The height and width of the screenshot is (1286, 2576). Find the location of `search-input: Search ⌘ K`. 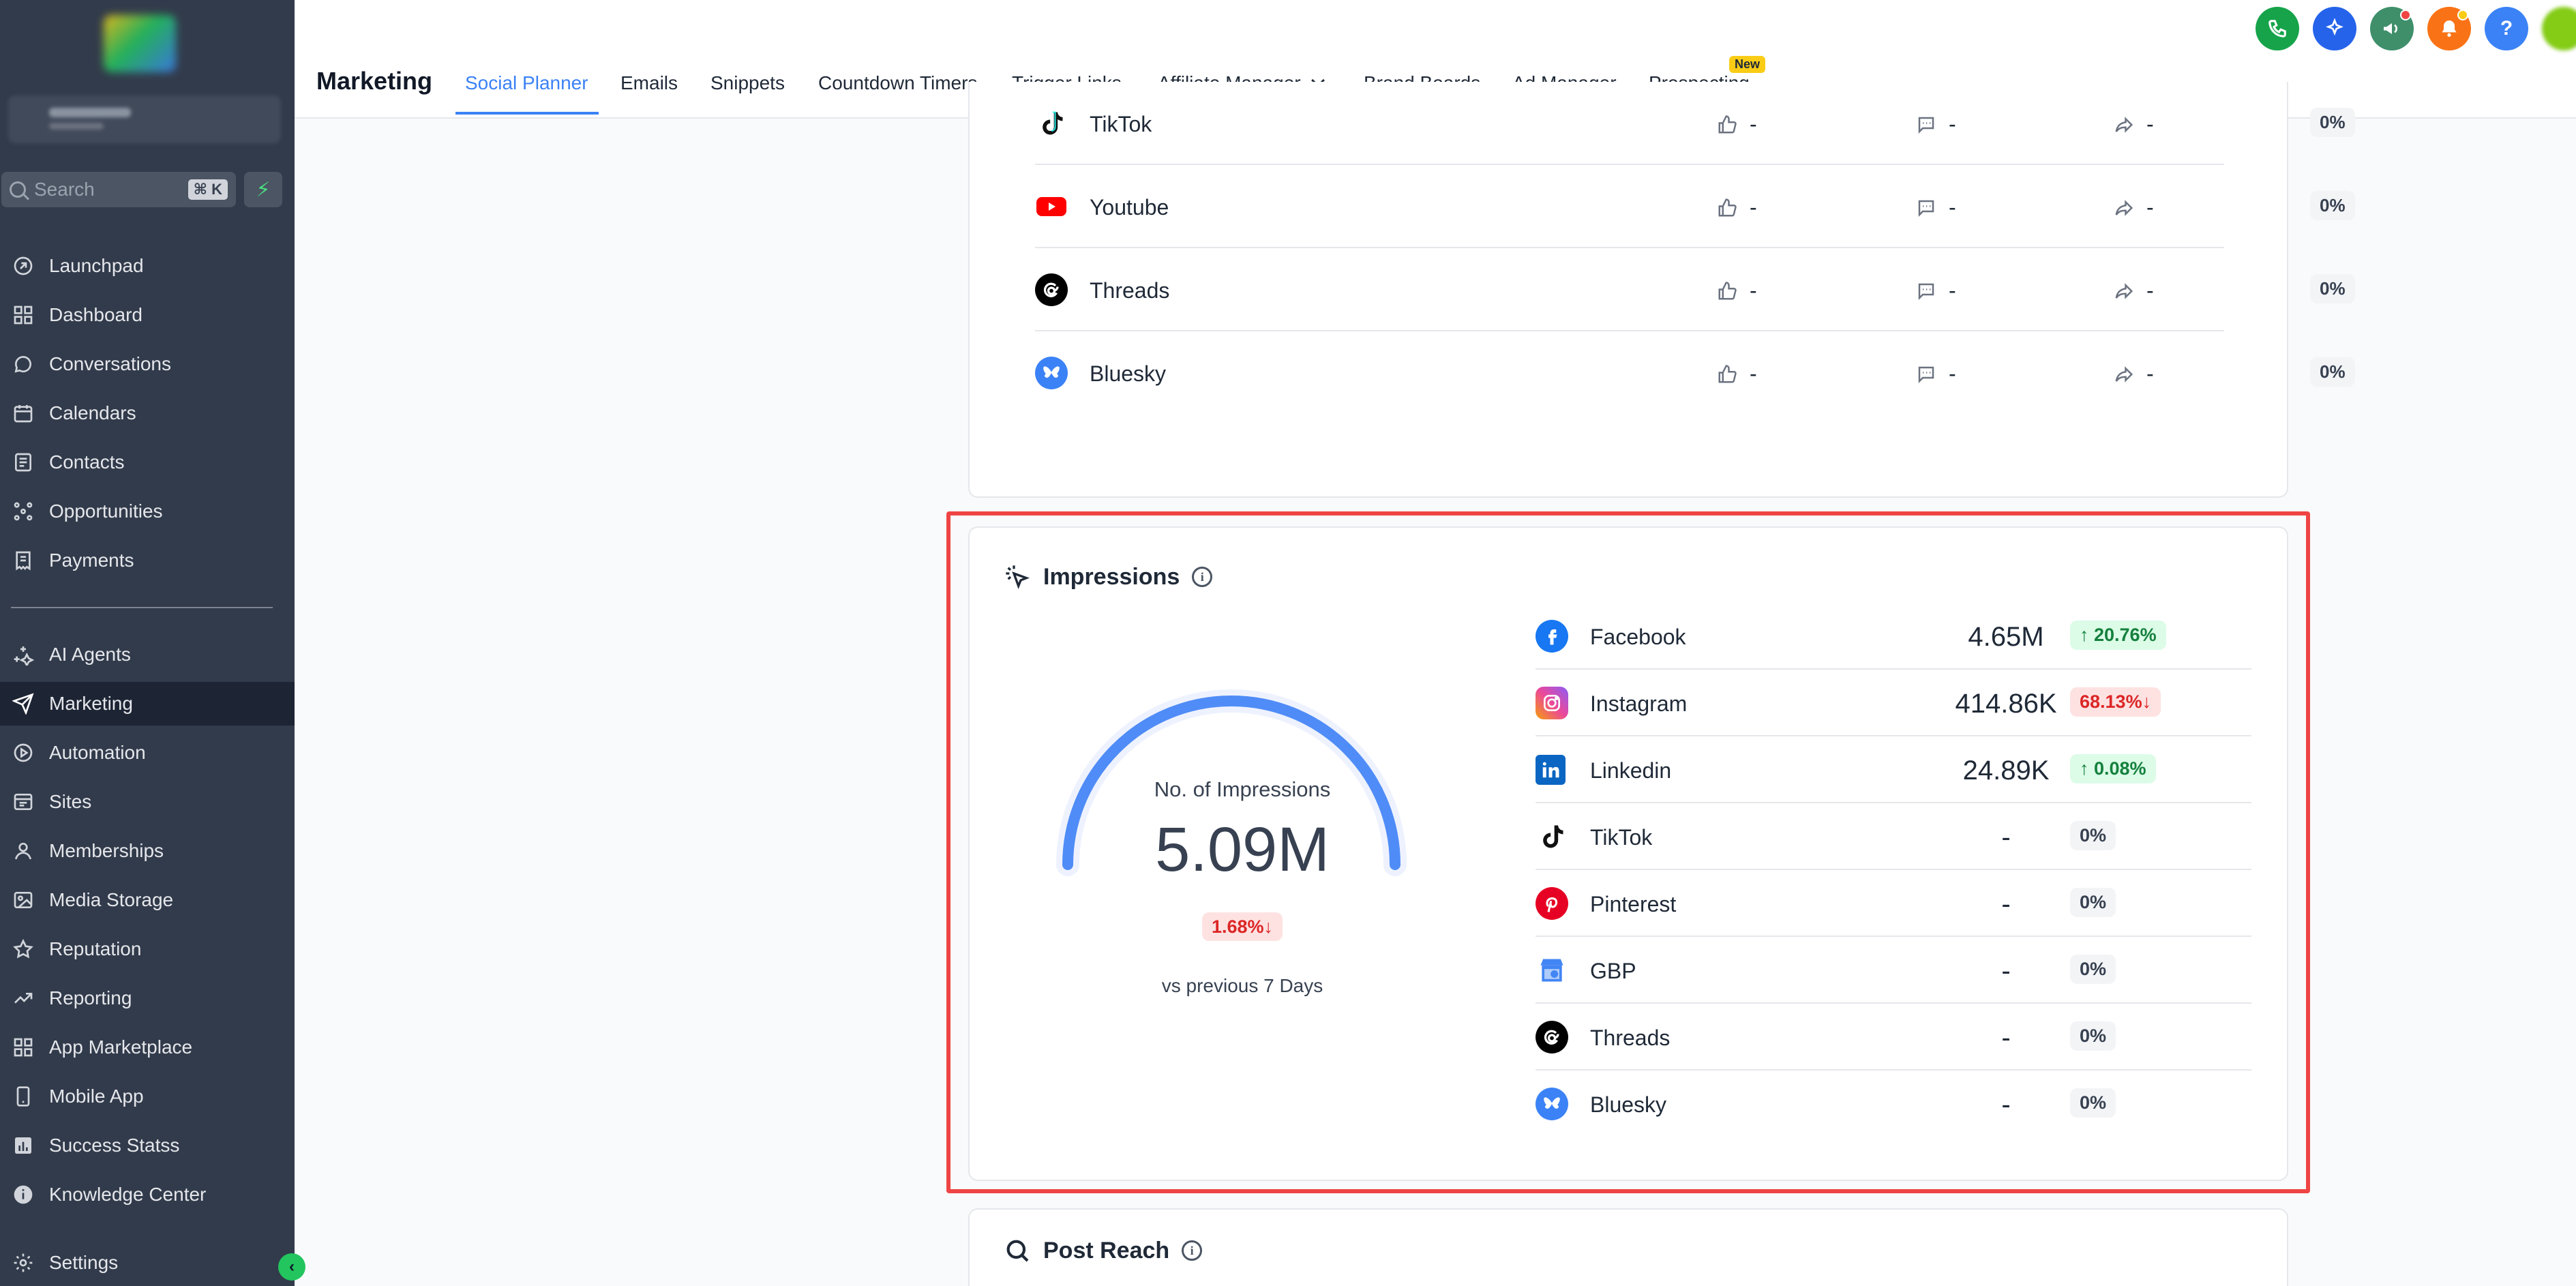

search-input: Search ⌘ K is located at coordinates (118, 189).